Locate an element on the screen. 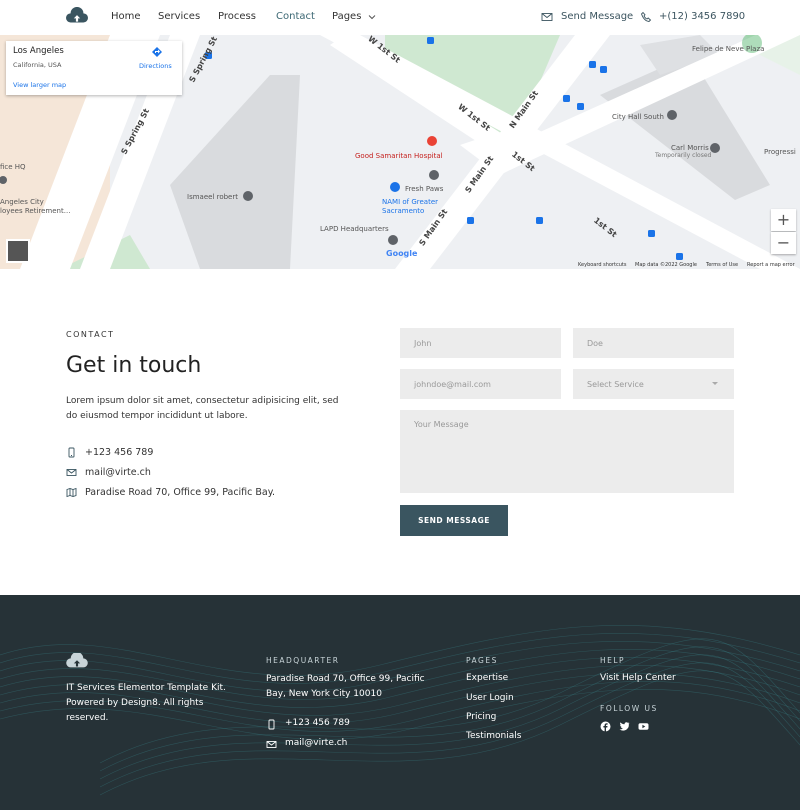 Image resolution: width=800 pixels, height=810 pixels. terms-link: Terms of Use is located at coordinates (722, 265).